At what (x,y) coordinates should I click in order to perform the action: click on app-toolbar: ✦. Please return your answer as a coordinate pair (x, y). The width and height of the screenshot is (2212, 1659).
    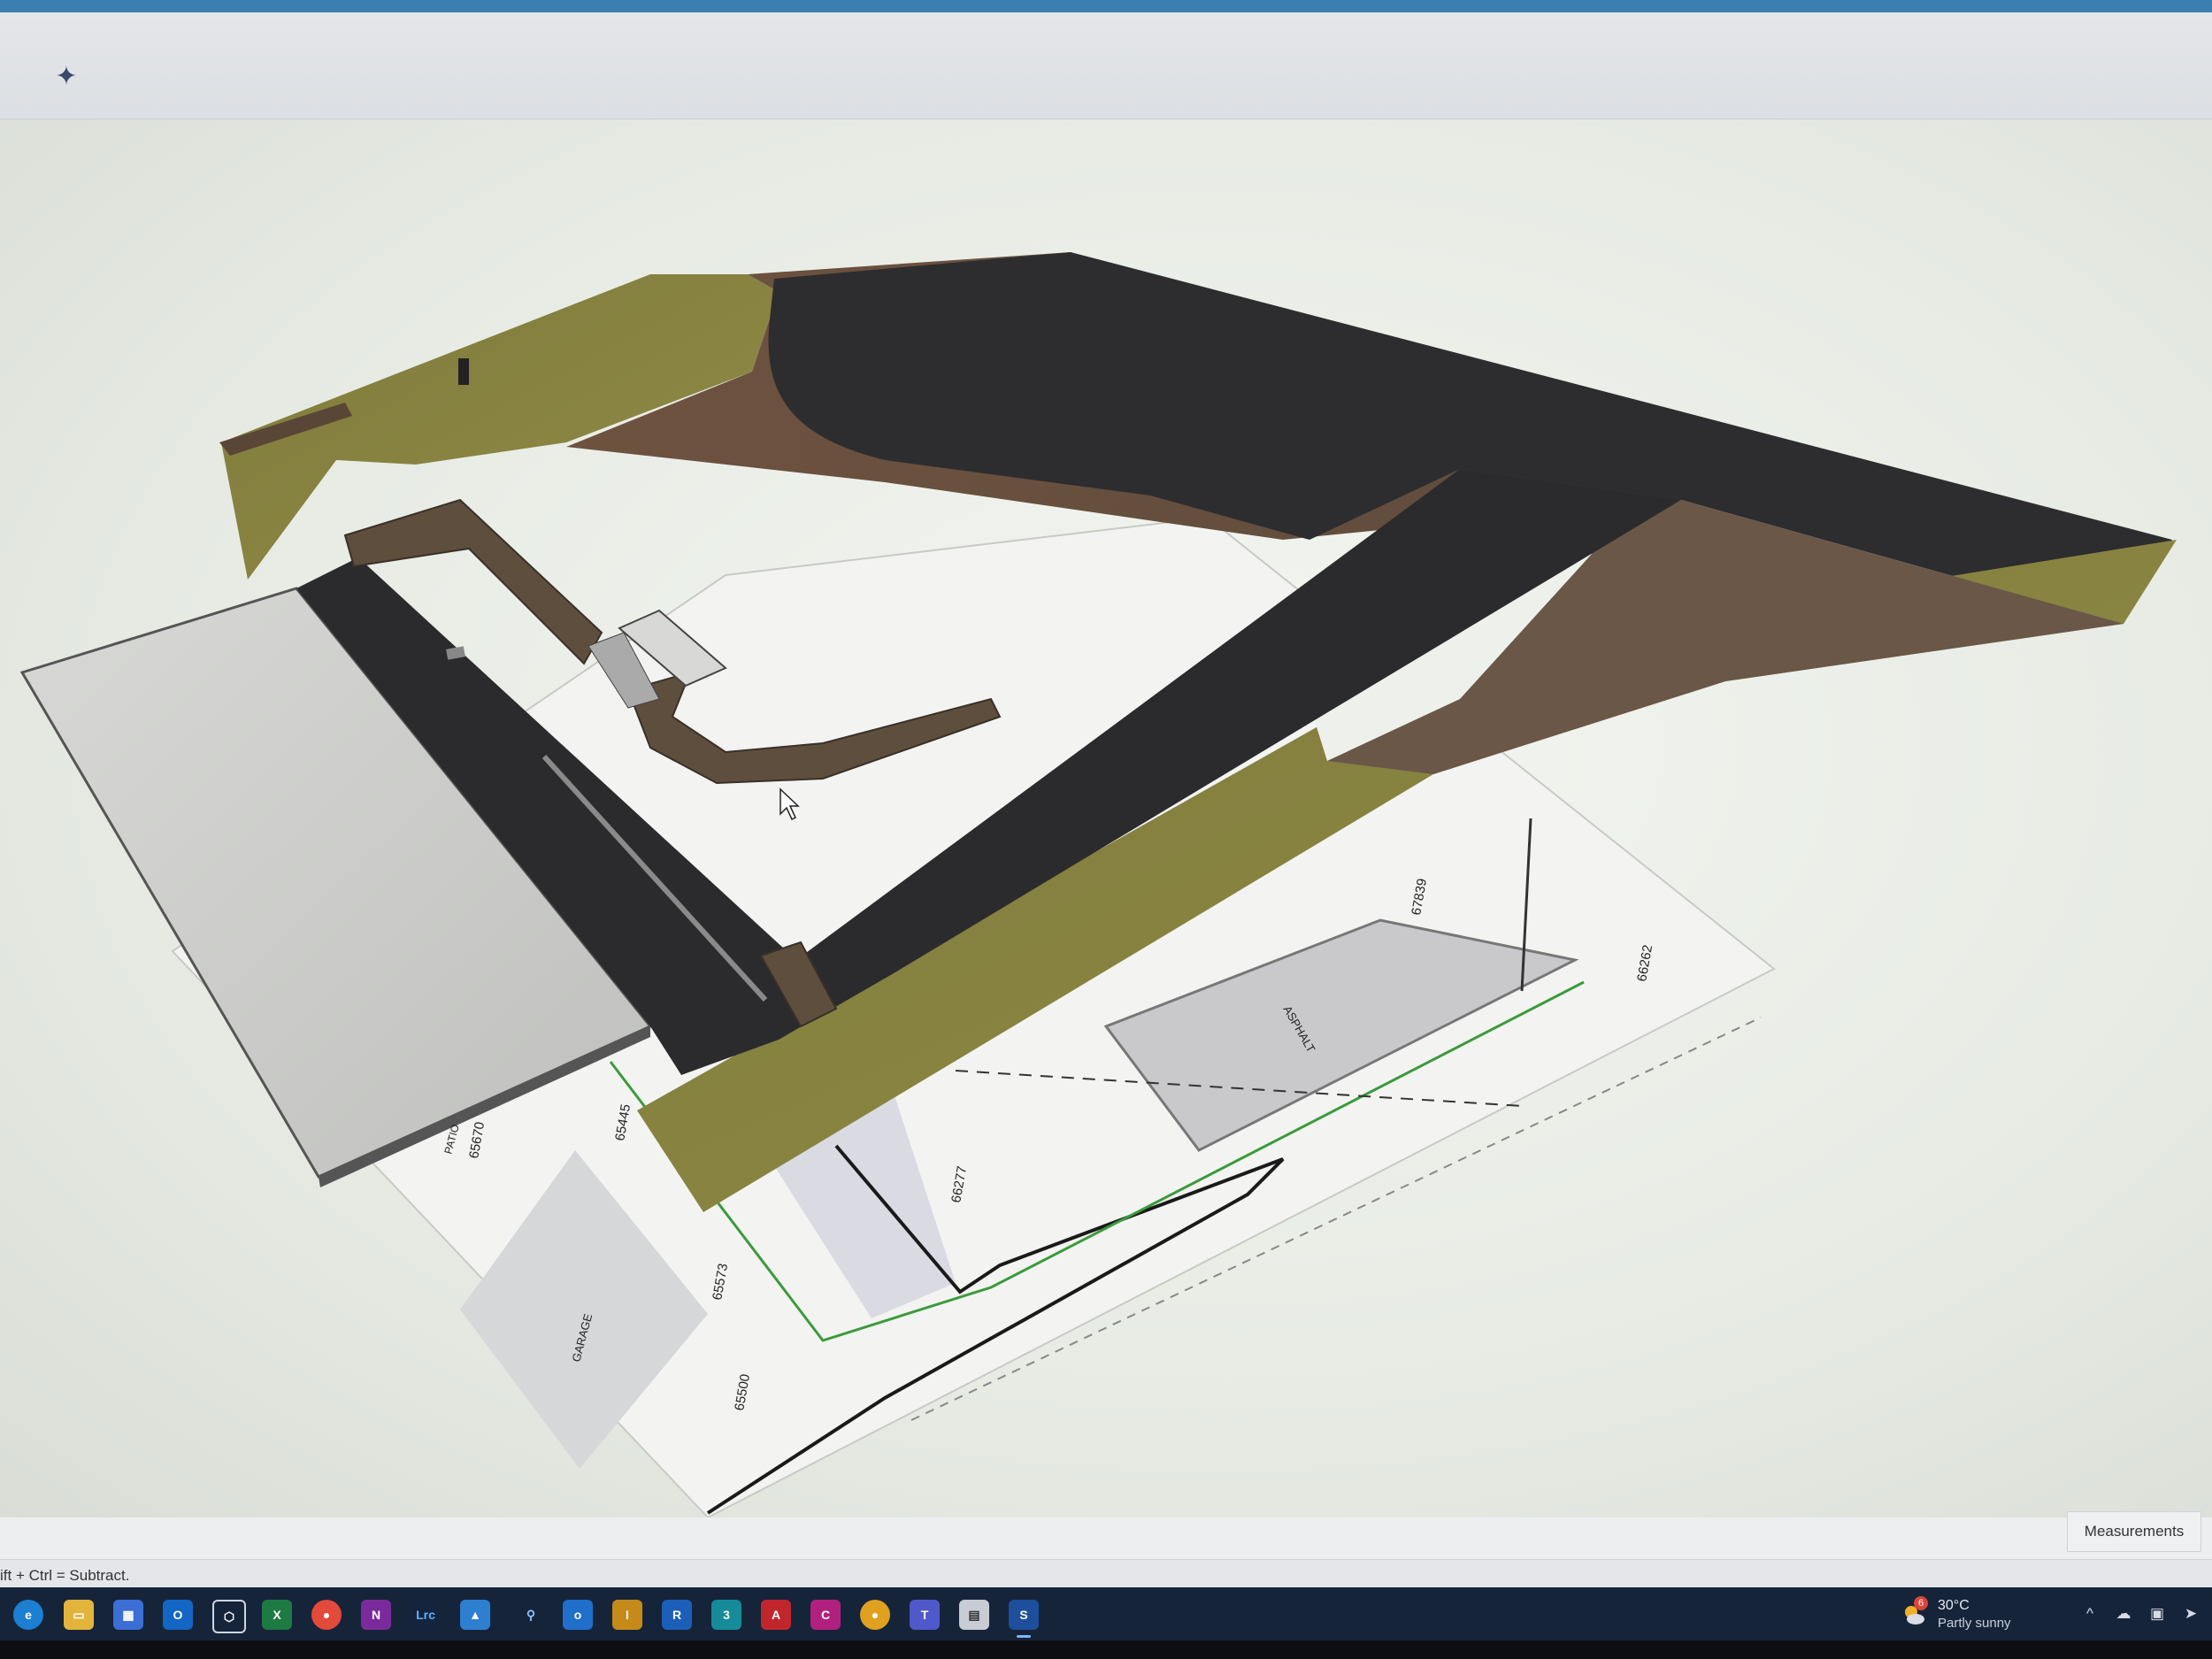
    Looking at the image, I should click on (1106, 66).